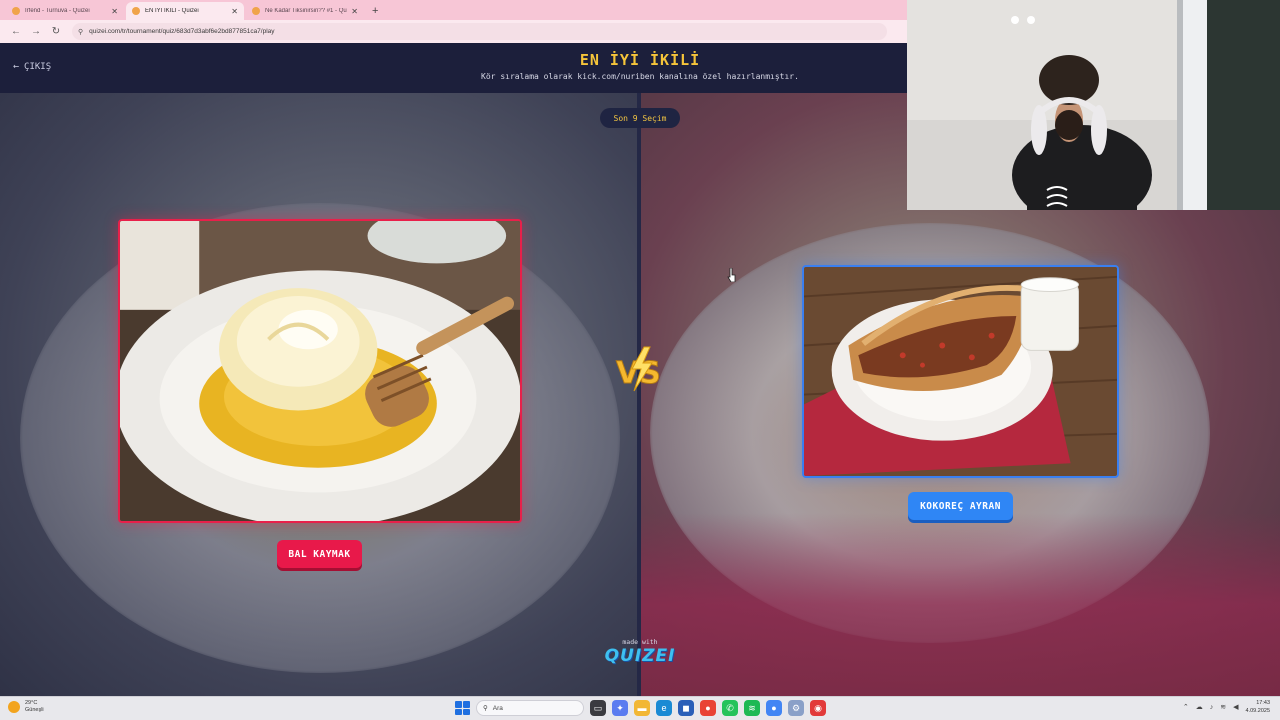  I want to click on task-view-icon: ▭, so click(598, 708).